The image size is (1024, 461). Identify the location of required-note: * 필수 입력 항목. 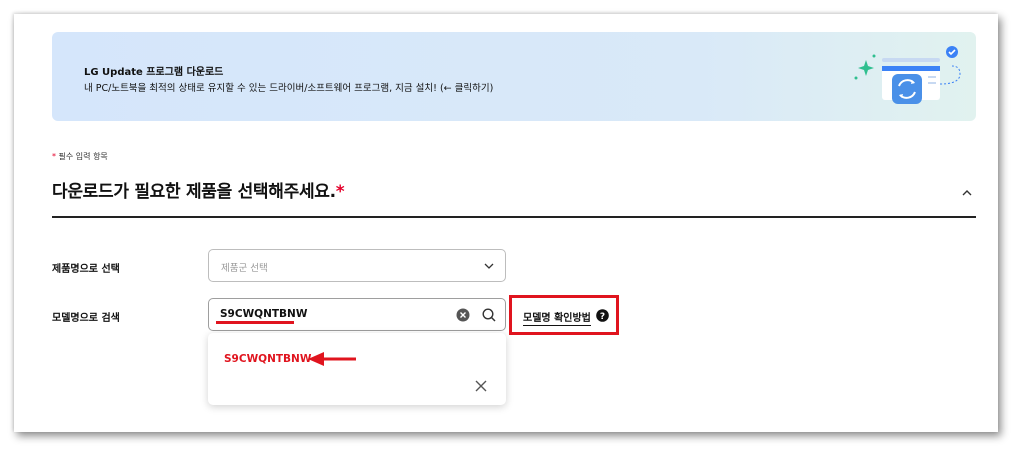
(80, 156).